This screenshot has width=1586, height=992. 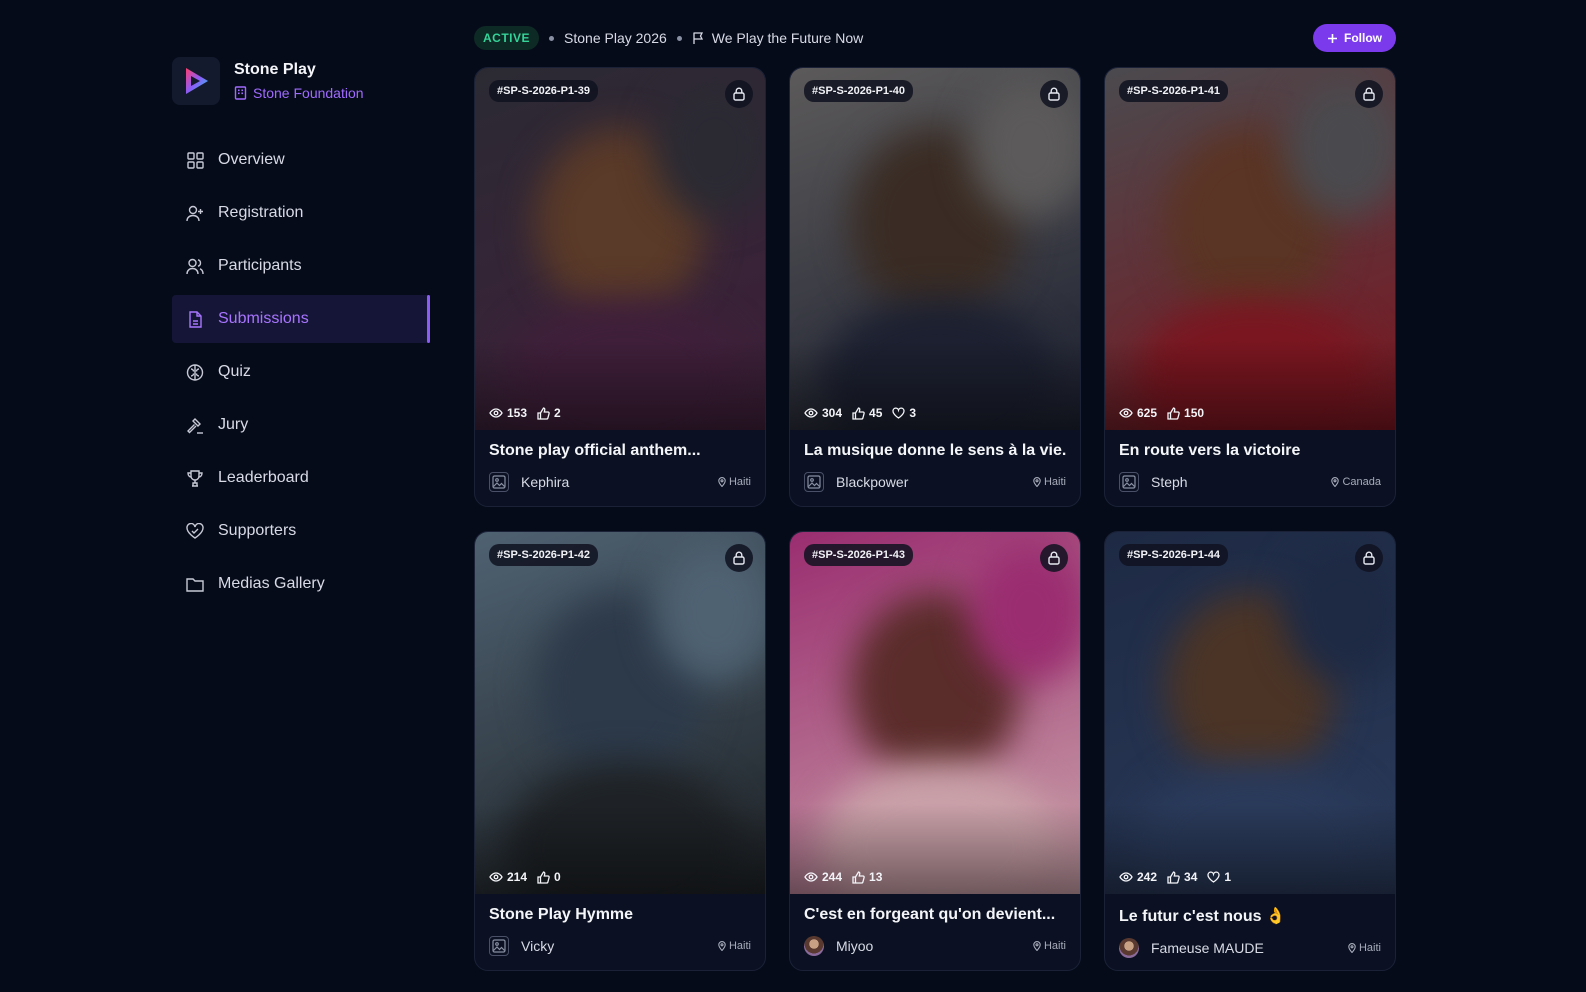 I want to click on sidebar-item-leaderboard: Leaderboard, so click(x=301, y=478).